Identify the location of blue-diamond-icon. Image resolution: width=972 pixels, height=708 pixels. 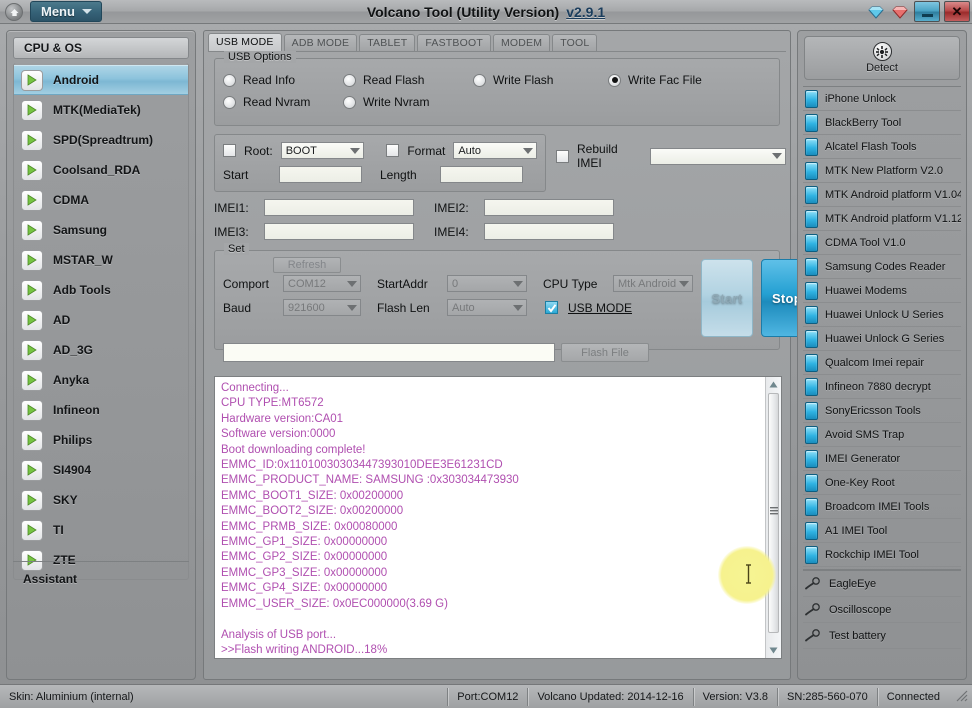
(876, 12).